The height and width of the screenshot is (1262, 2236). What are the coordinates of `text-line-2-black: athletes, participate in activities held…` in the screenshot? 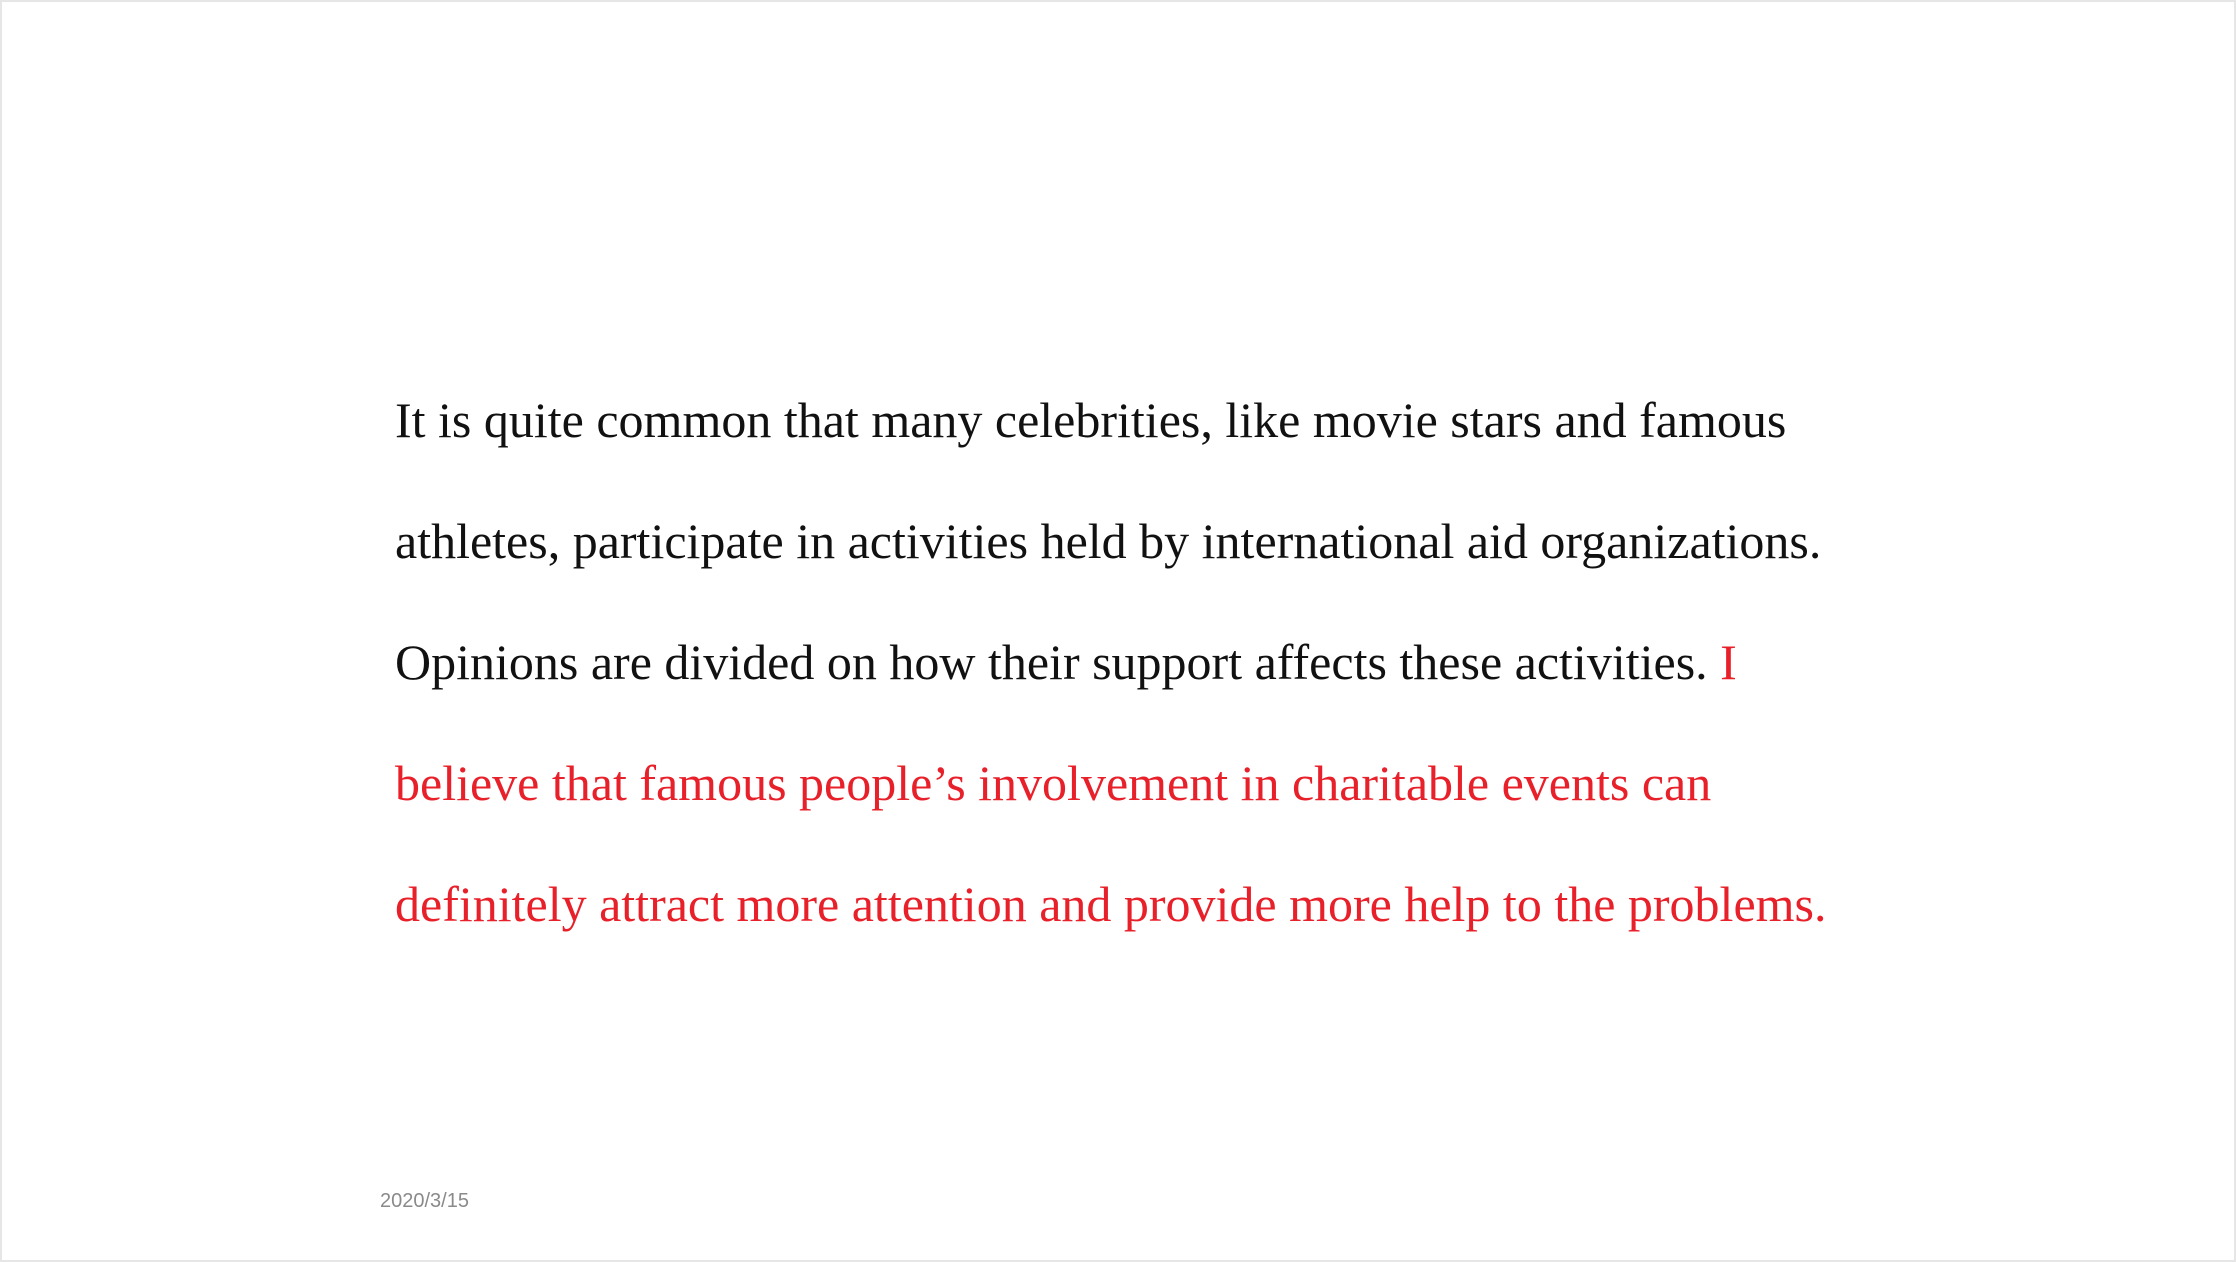 It's located at (1108, 541).